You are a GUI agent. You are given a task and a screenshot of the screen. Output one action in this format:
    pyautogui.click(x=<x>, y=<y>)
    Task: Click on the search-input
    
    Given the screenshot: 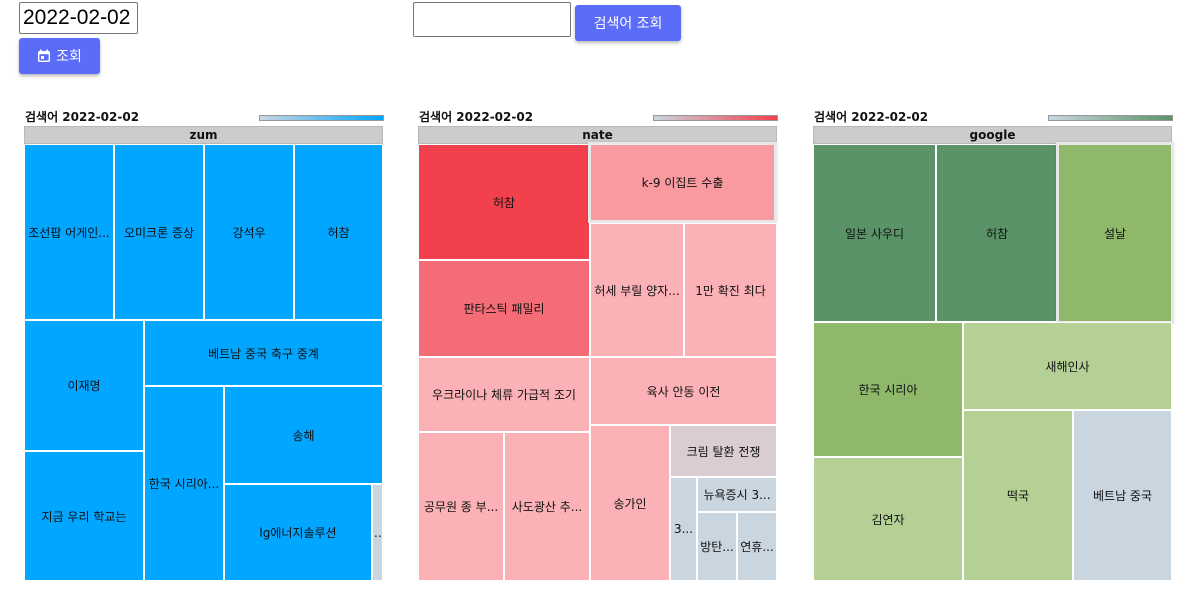 What is the action you would take?
    pyautogui.click(x=492, y=19)
    